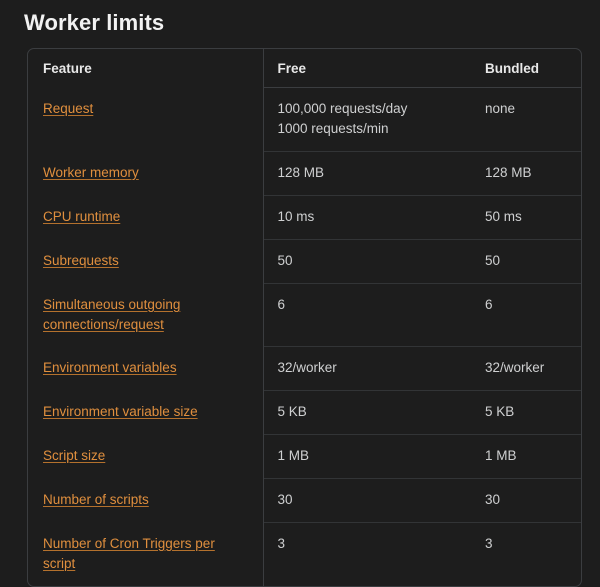 This screenshot has height=587, width=600. Describe the element at coordinates (68, 108) in the screenshot. I see `feature-link: Request` at that location.